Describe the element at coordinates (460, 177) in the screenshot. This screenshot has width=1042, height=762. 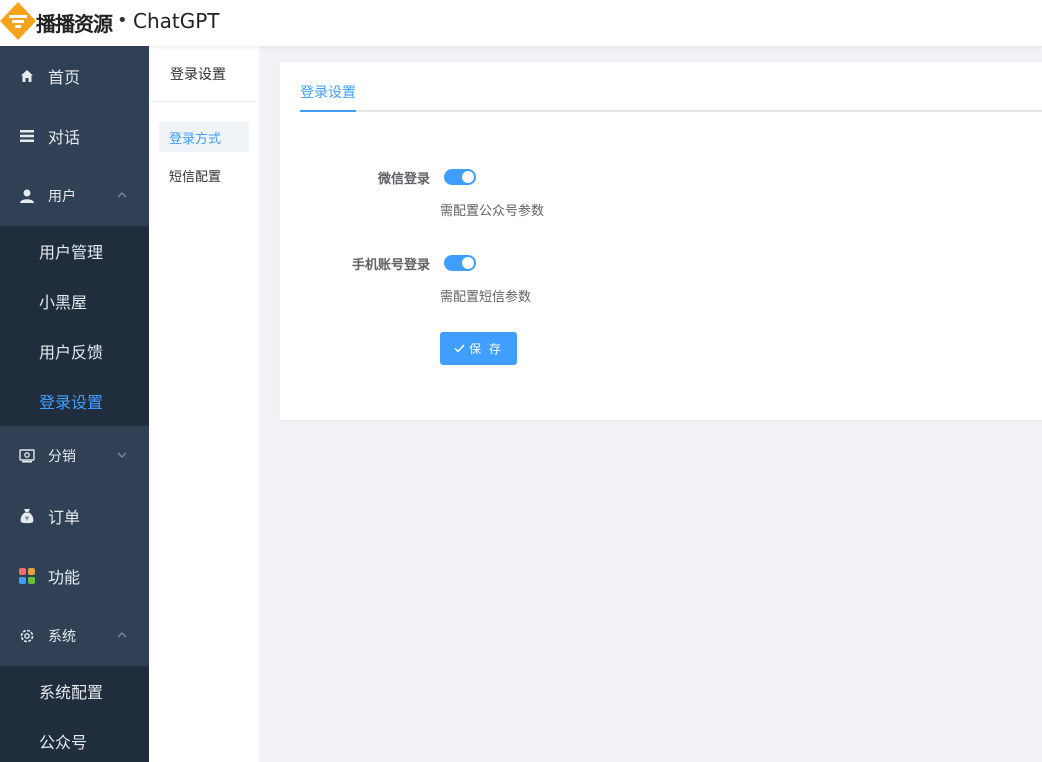
I see `wechat-login-switch` at that location.